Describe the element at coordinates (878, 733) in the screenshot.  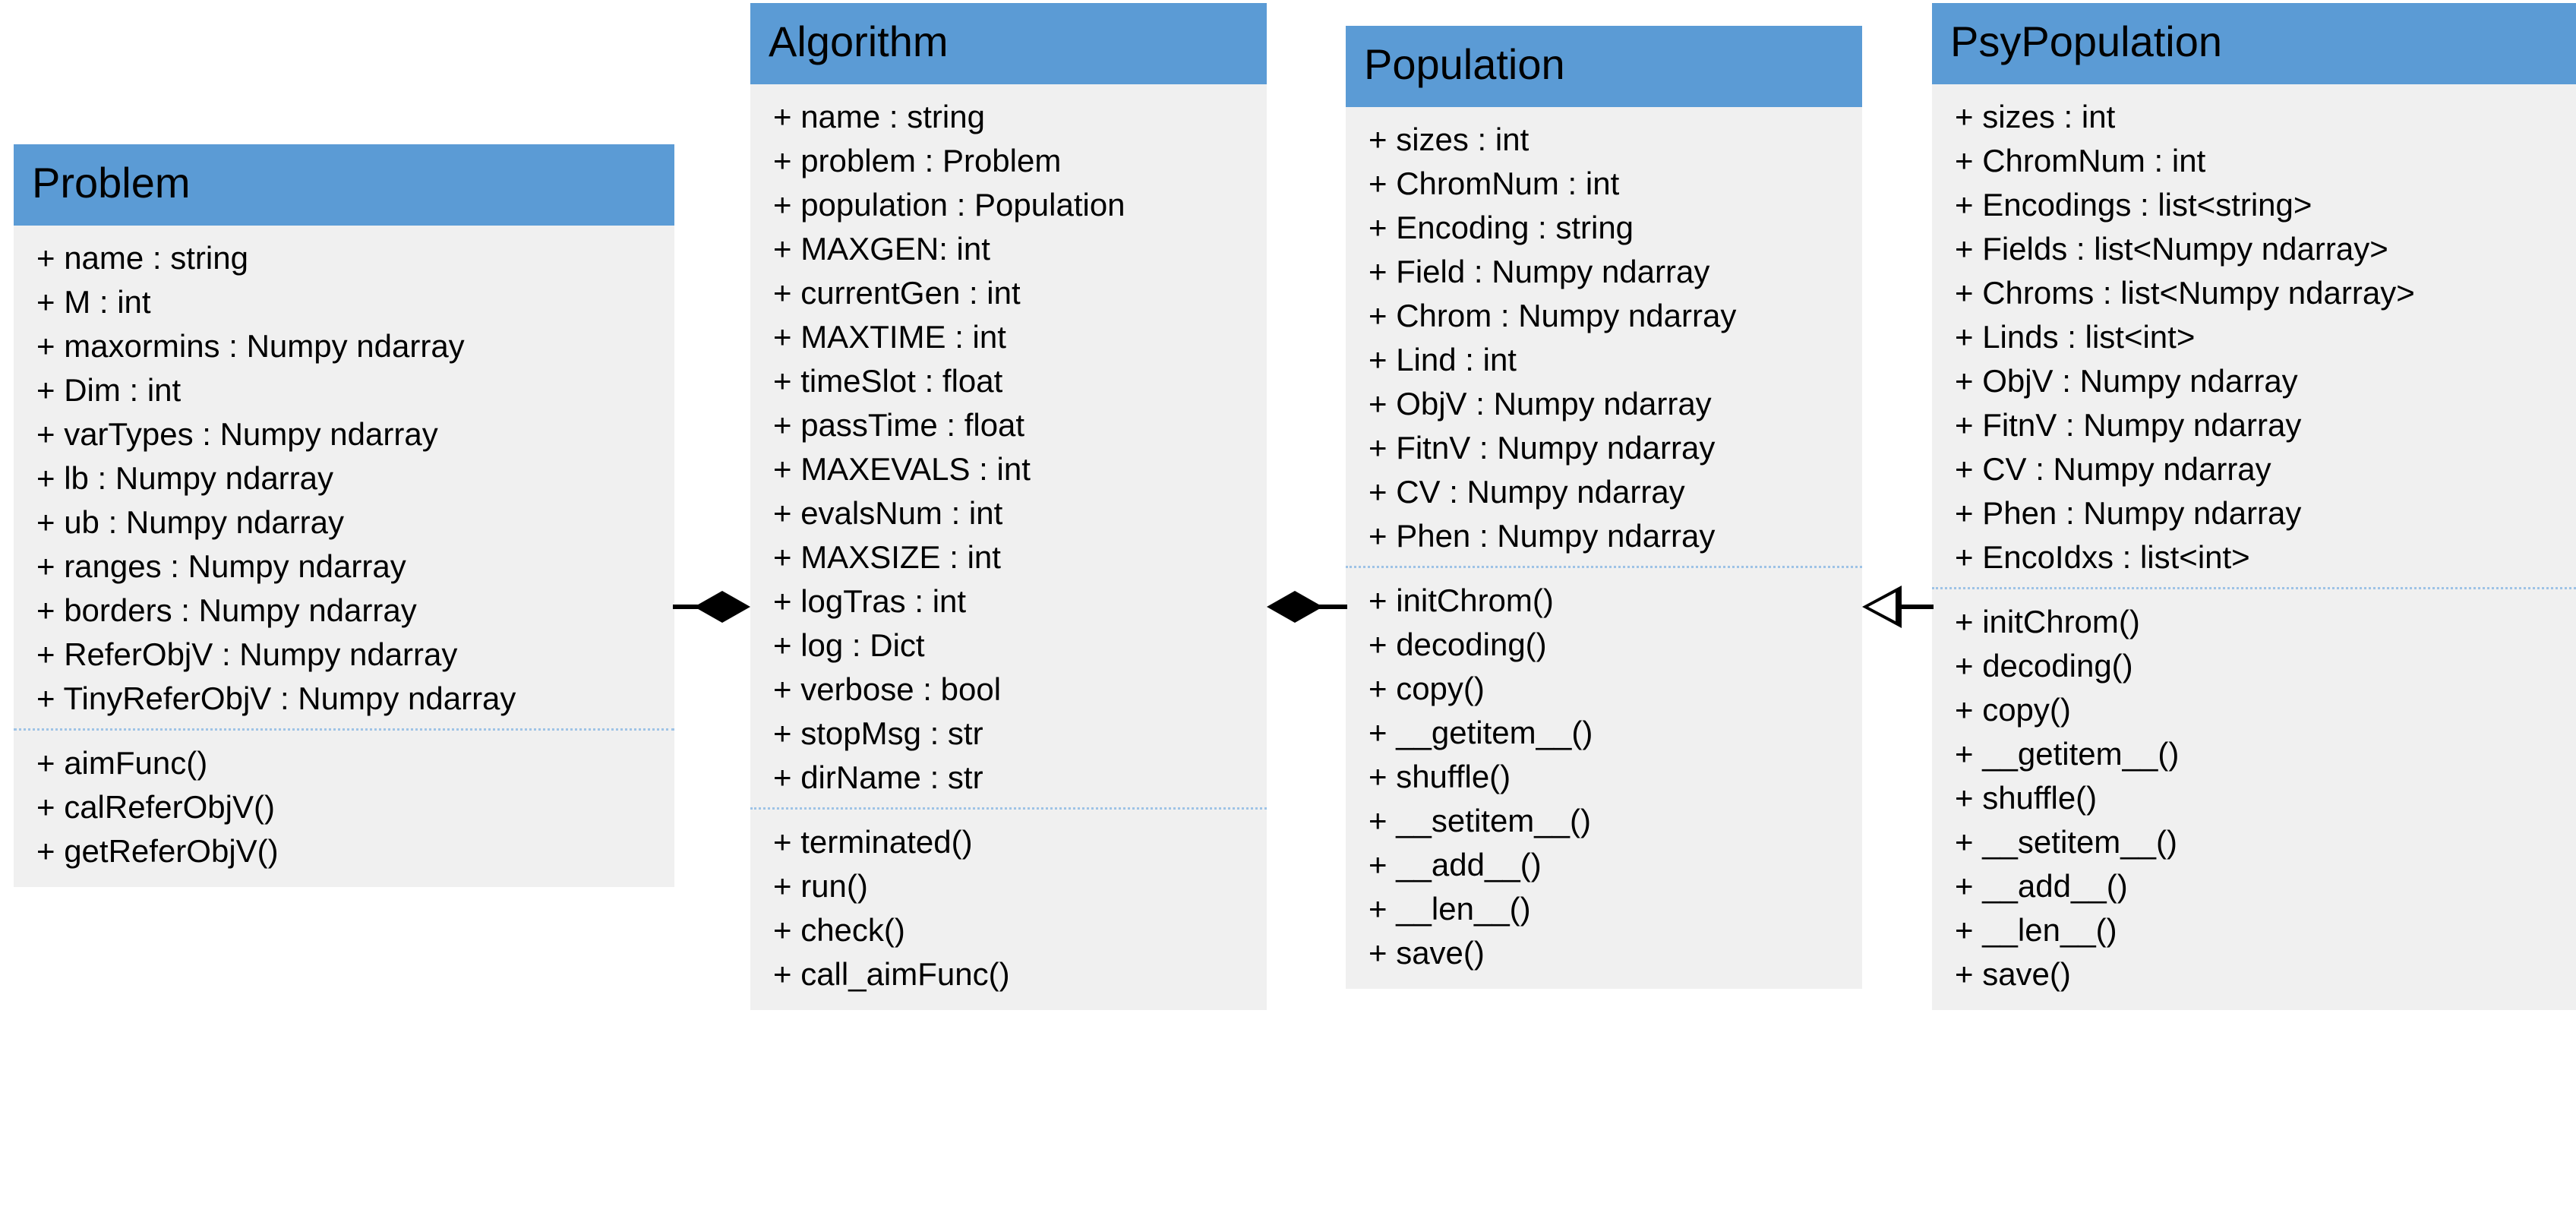
I see `attribute-row: + stopMsg : str` at that location.